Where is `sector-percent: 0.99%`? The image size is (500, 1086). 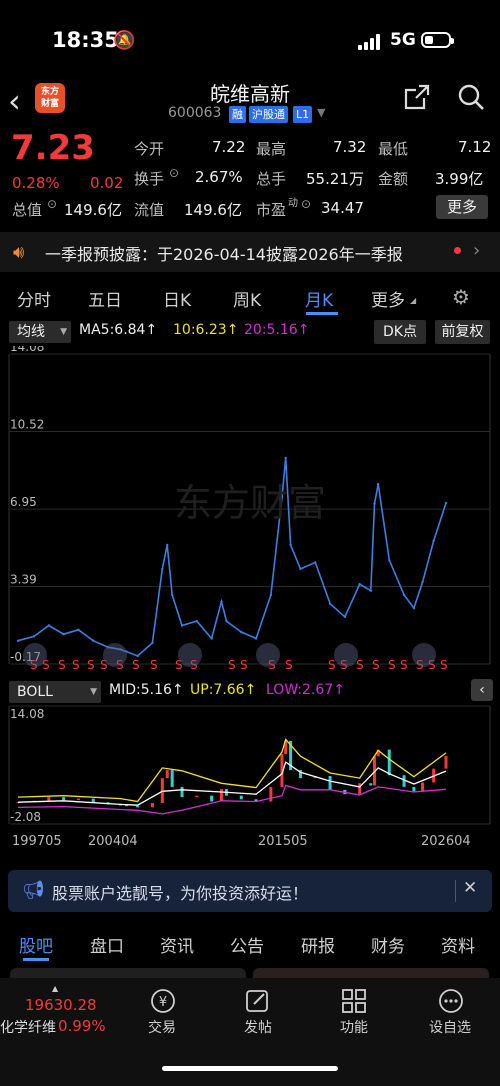
sector-percent: 0.99% is located at coordinates (82, 1026).